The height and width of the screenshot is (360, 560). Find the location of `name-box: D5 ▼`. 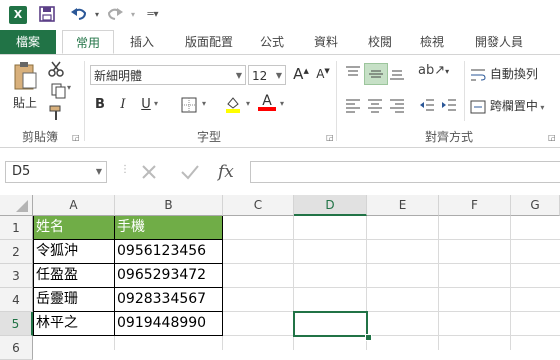

name-box: D5 ▼ is located at coordinates (56, 172).